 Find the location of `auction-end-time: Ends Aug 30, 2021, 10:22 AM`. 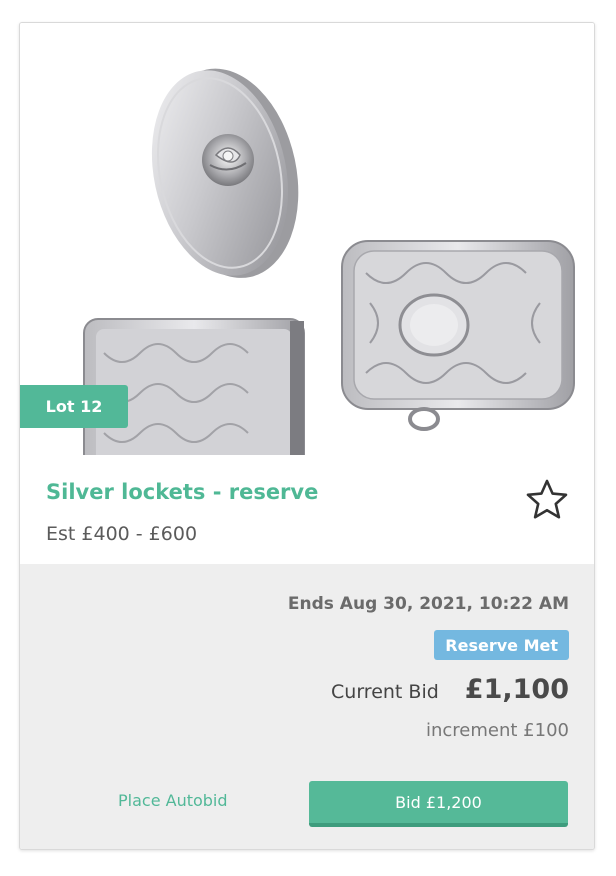

auction-end-time: Ends Aug 30, 2021, 10:22 AM is located at coordinates (428, 604).